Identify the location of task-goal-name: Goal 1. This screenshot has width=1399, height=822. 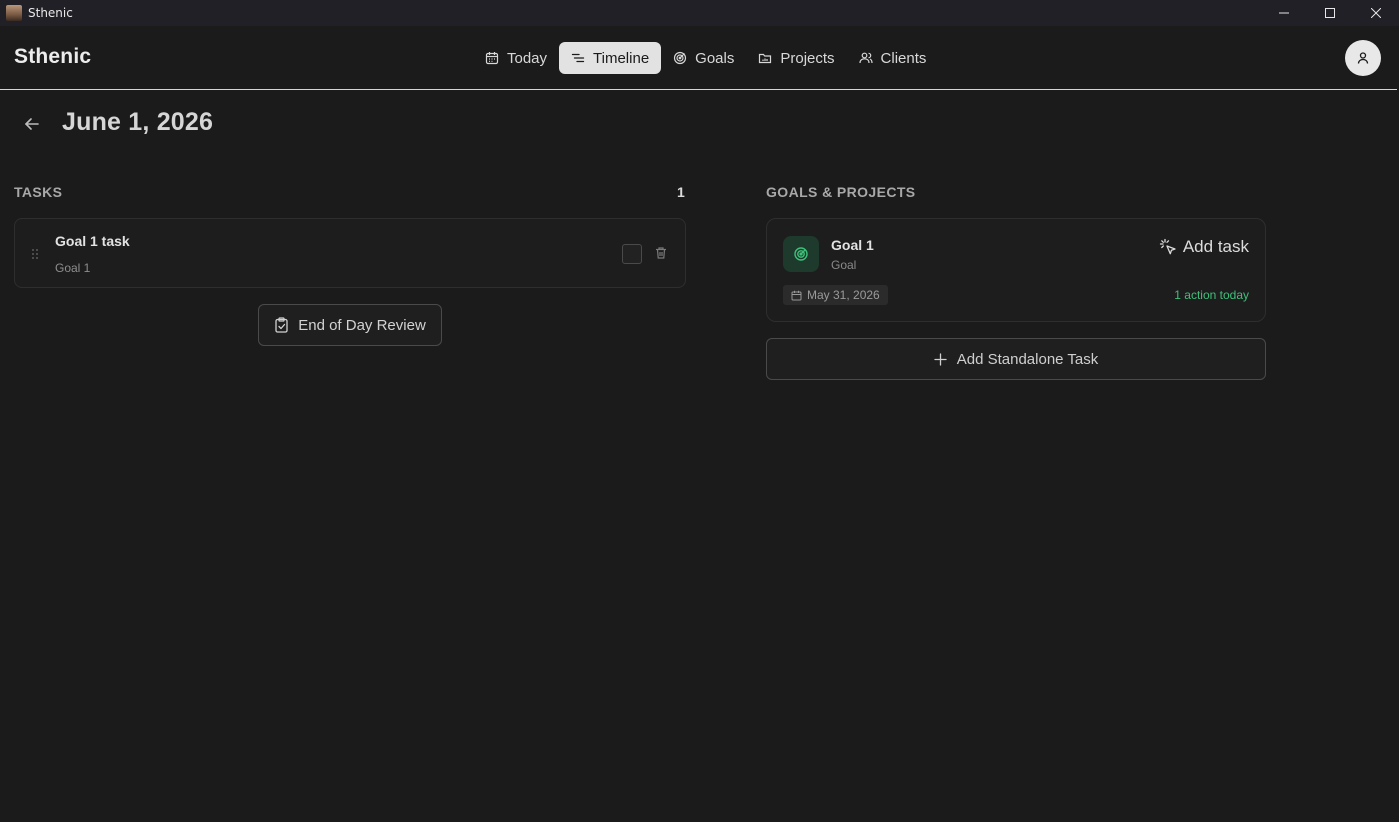
(73, 268).